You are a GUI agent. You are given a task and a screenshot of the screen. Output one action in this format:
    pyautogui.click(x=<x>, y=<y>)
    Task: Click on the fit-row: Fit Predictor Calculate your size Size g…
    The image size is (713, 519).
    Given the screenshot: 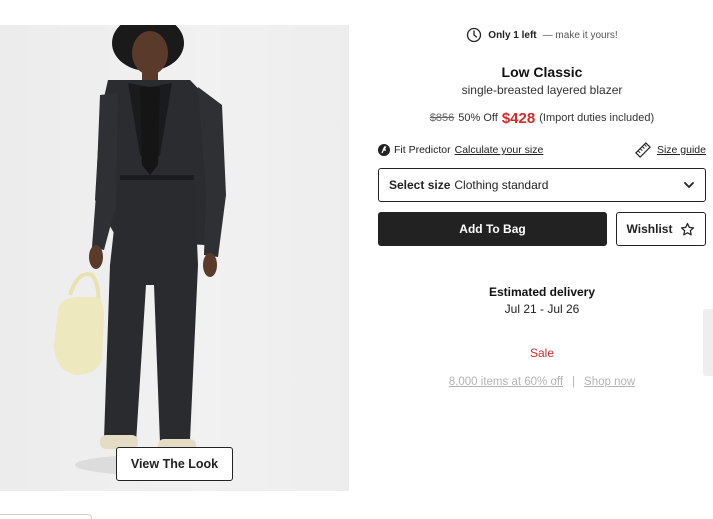 What is the action you would take?
    pyautogui.click(x=542, y=150)
    